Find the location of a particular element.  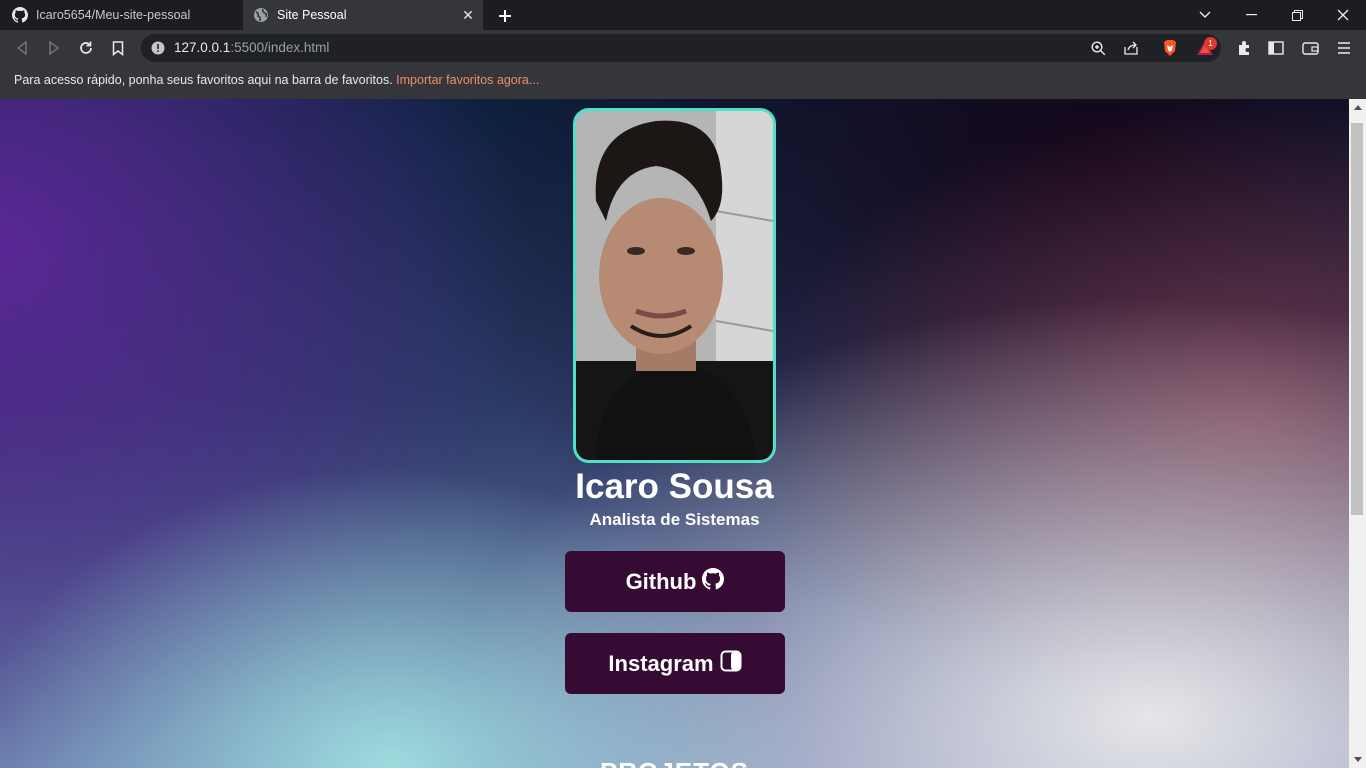

extensions-icon is located at coordinates (1244, 48).